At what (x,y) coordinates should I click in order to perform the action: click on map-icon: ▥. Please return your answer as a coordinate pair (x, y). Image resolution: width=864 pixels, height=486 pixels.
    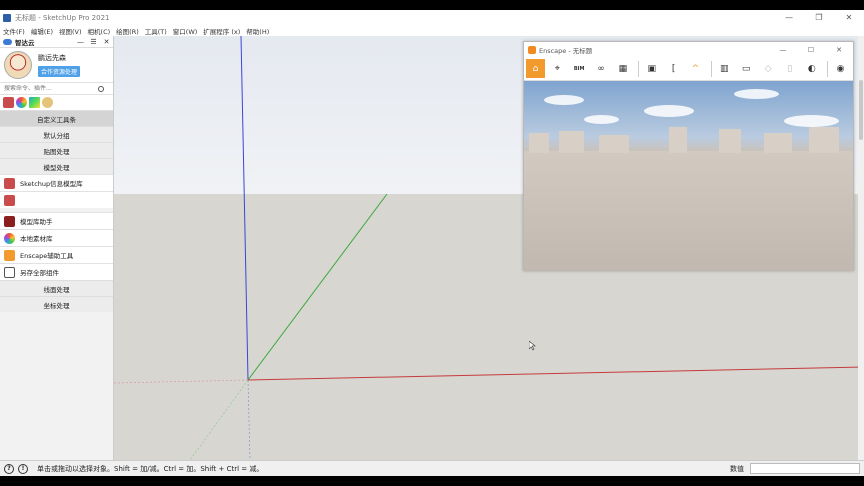
    Looking at the image, I should click on (724, 68).